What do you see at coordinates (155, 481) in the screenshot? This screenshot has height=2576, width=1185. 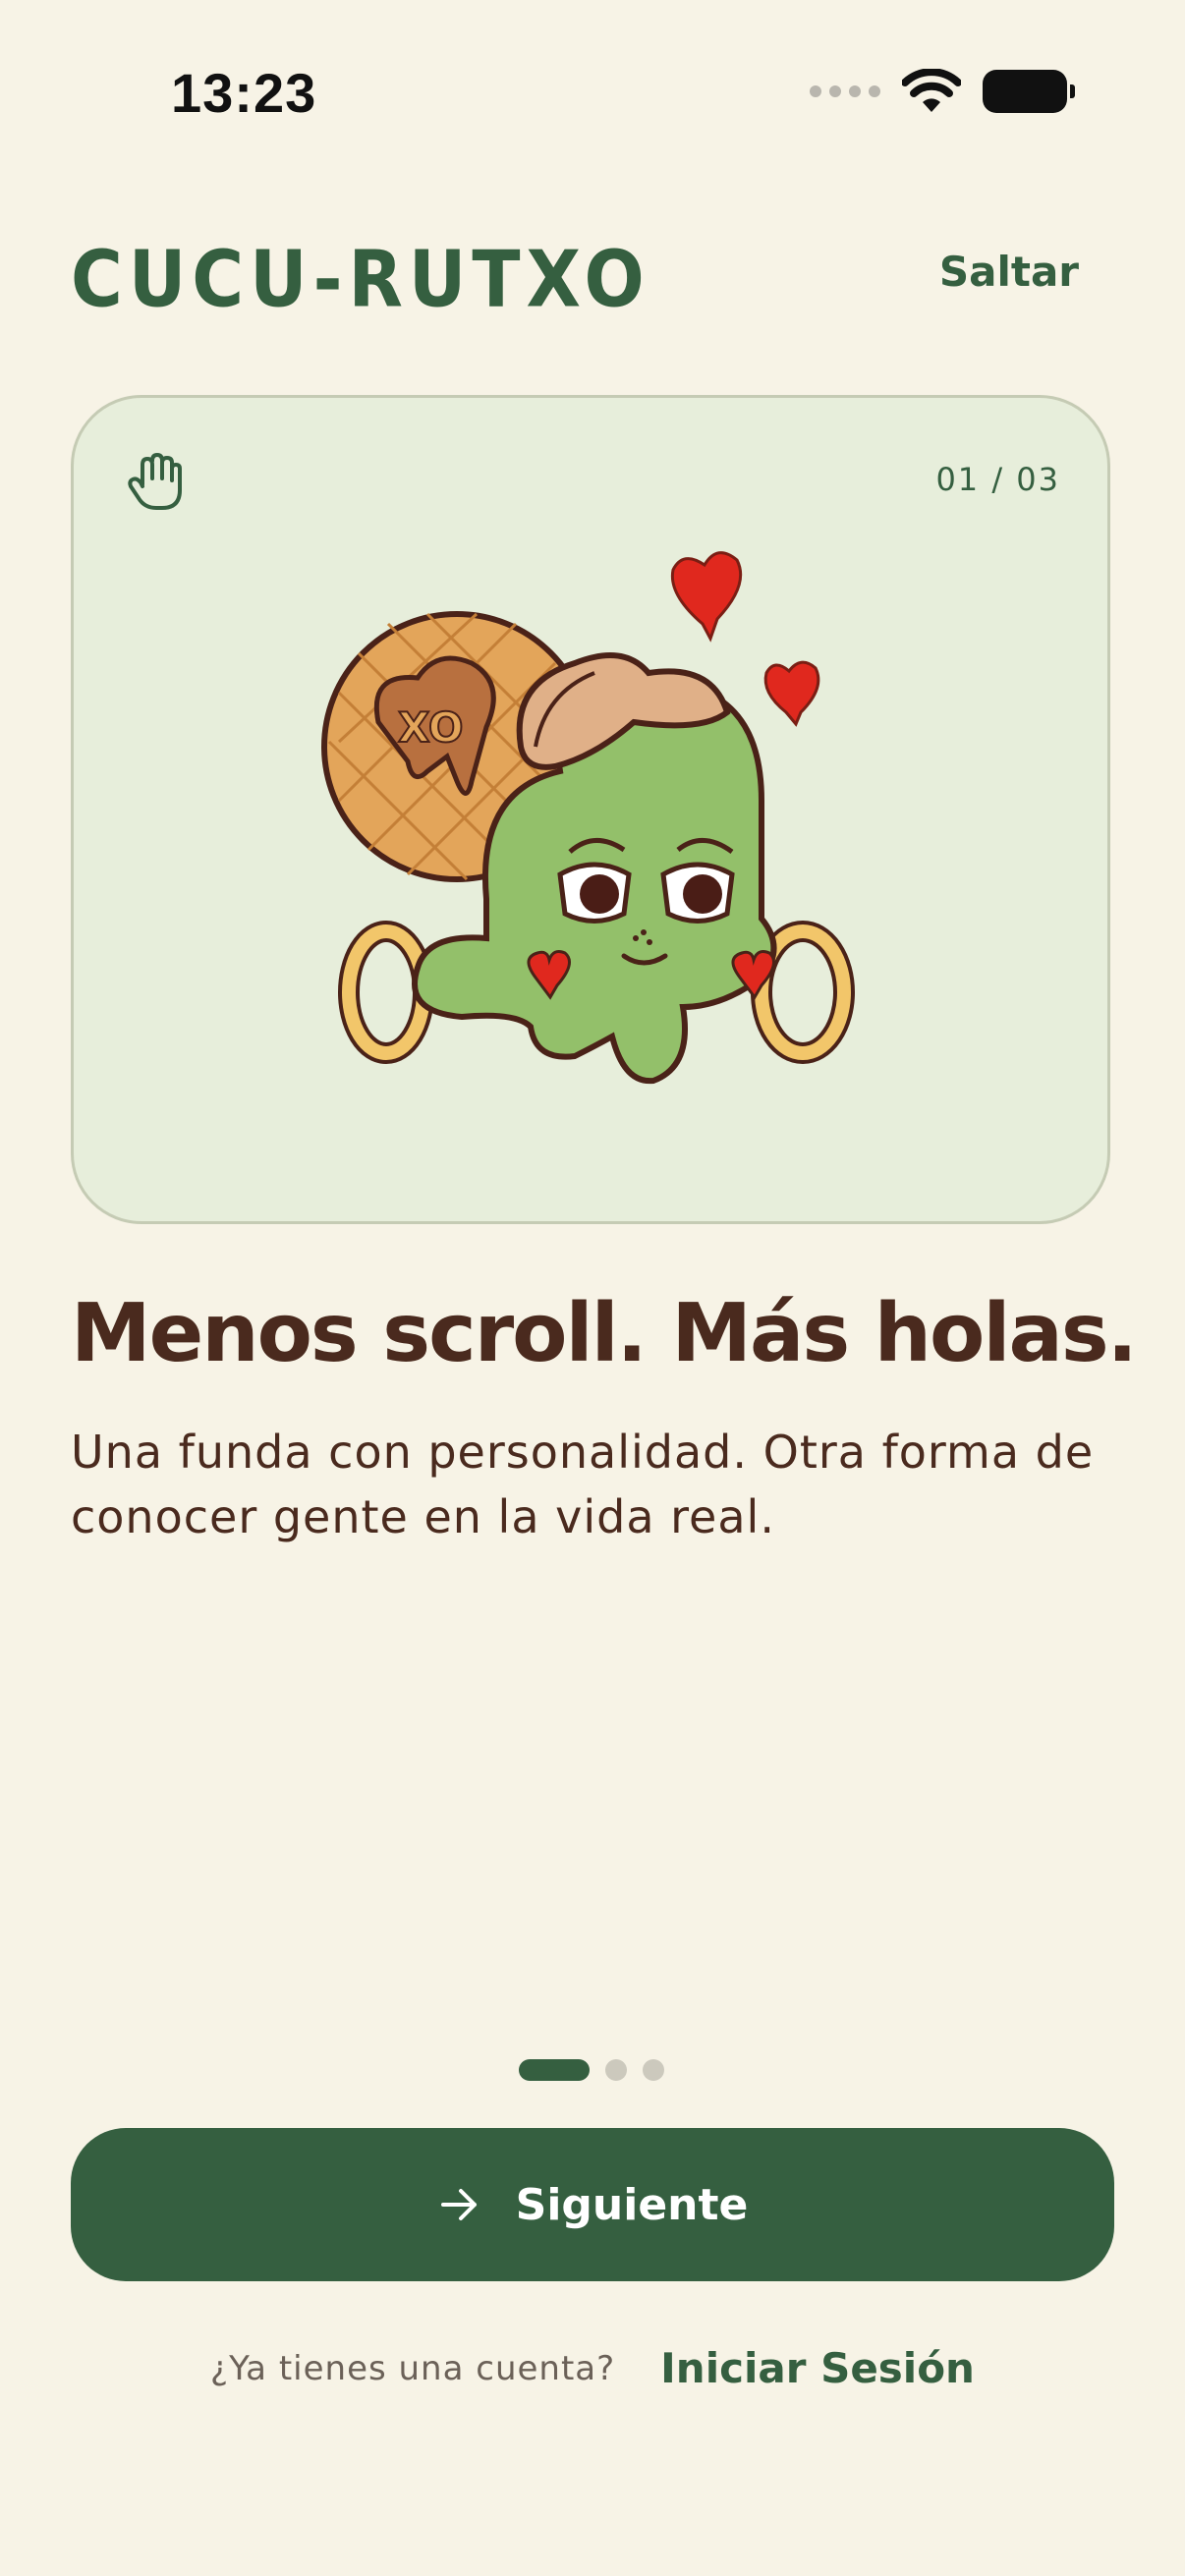 I see `hand-wave-icon` at bounding box center [155, 481].